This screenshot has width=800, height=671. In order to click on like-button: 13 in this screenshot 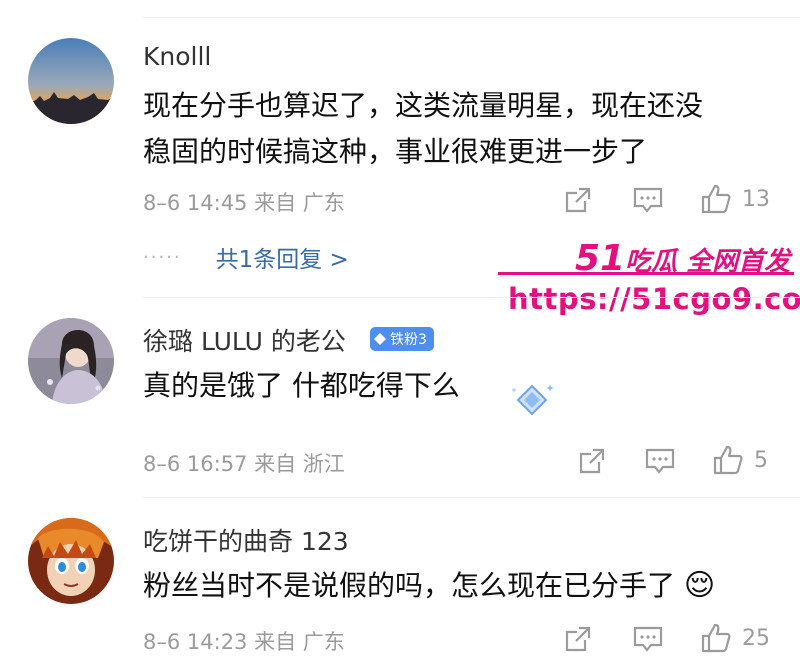, I will do `click(735, 199)`.